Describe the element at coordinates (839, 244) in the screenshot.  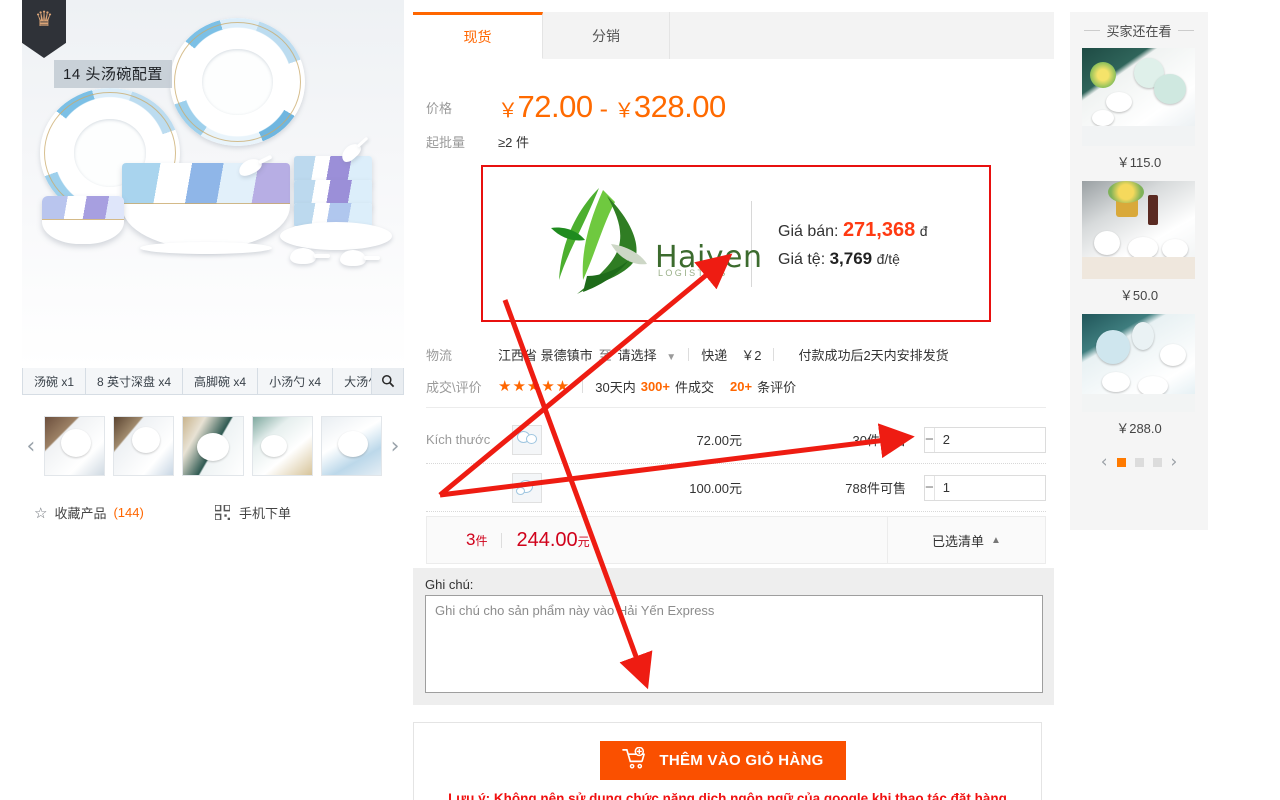
I see `promo-price-block: Giá bán: 271,368 đ Giá tệ: 3,769 đ/tệ` at that location.